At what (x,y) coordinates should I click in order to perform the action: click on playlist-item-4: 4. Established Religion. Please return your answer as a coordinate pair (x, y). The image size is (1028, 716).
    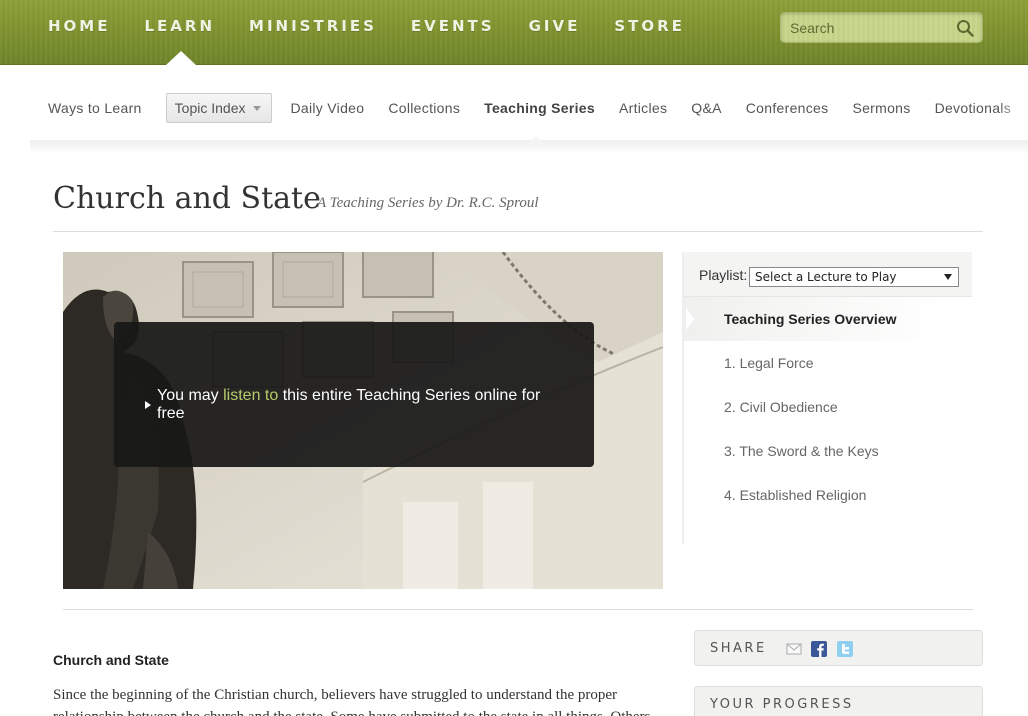
    Looking at the image, I should click on (795, 495).